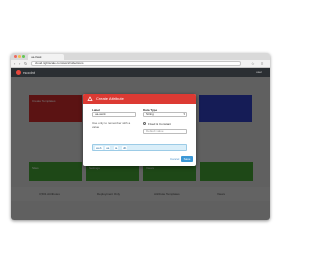 The width and height of the screenshot is (320, 280). I want to click on fixed-constant-label: Fixed & Constant, so click(160, 124).